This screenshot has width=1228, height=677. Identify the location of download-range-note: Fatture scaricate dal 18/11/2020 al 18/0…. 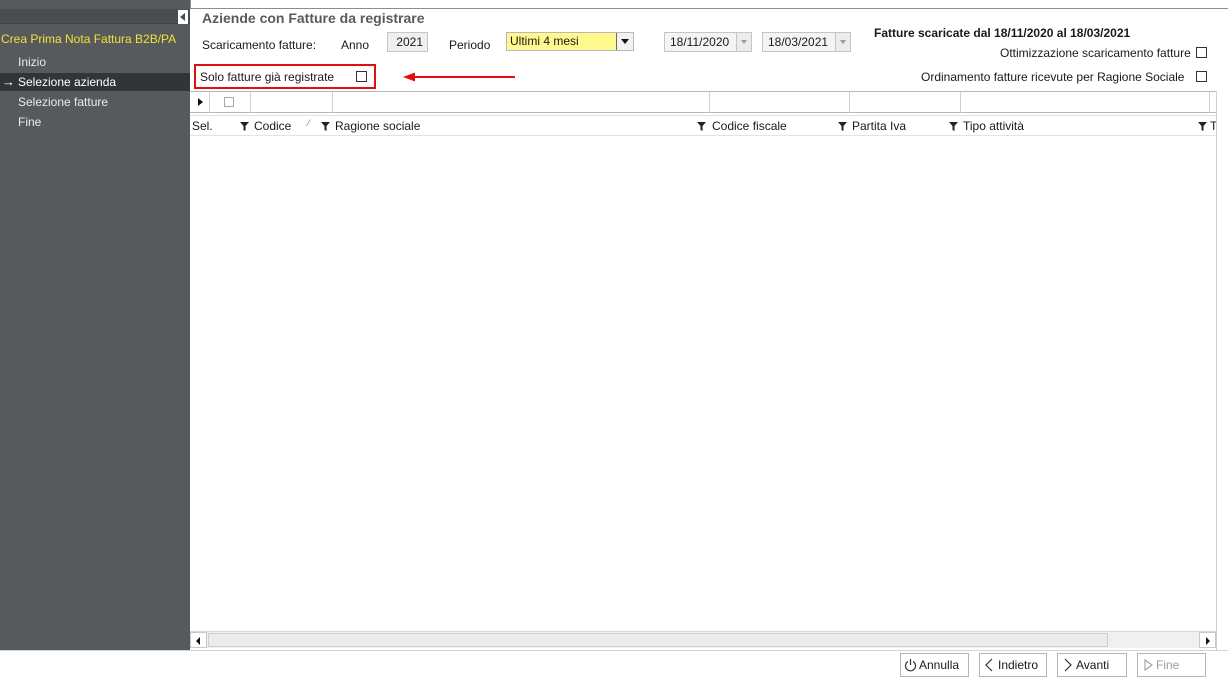
(1002, 33).